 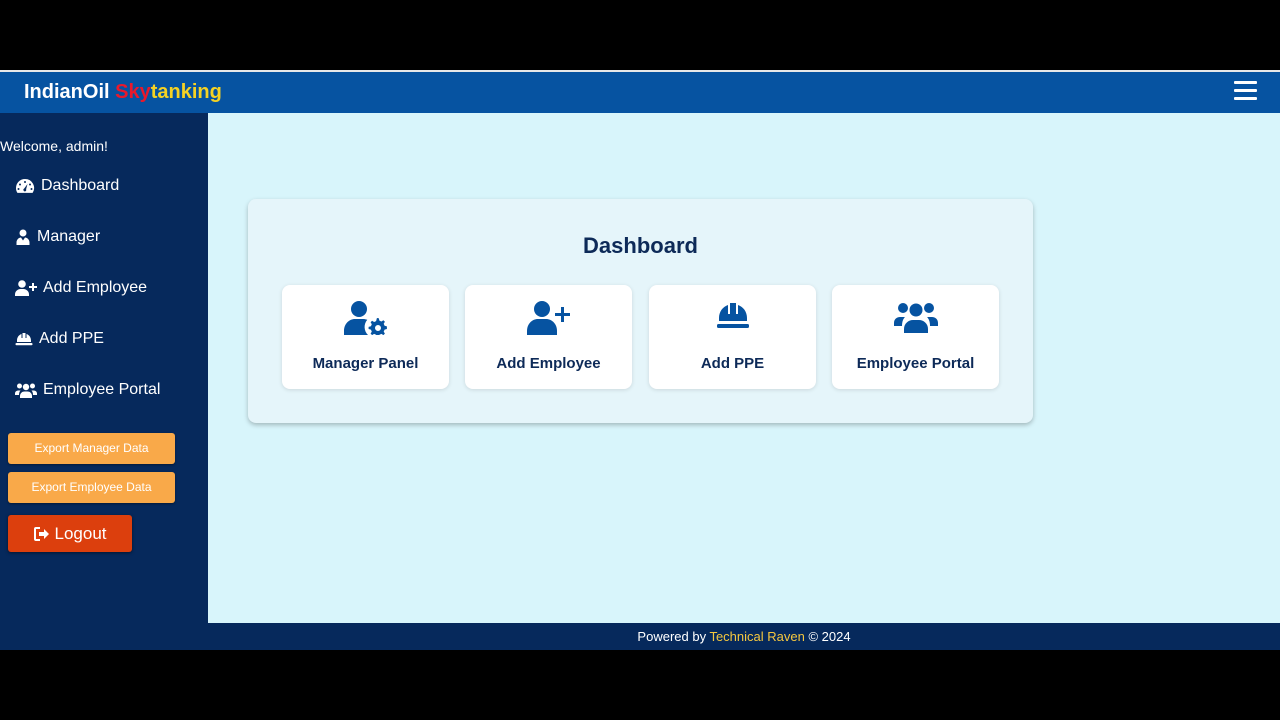 What do you see at coordinates (186, 92) in the screenshot?
I see `brand-tanking: tanking` at bounding box center [186, 92].